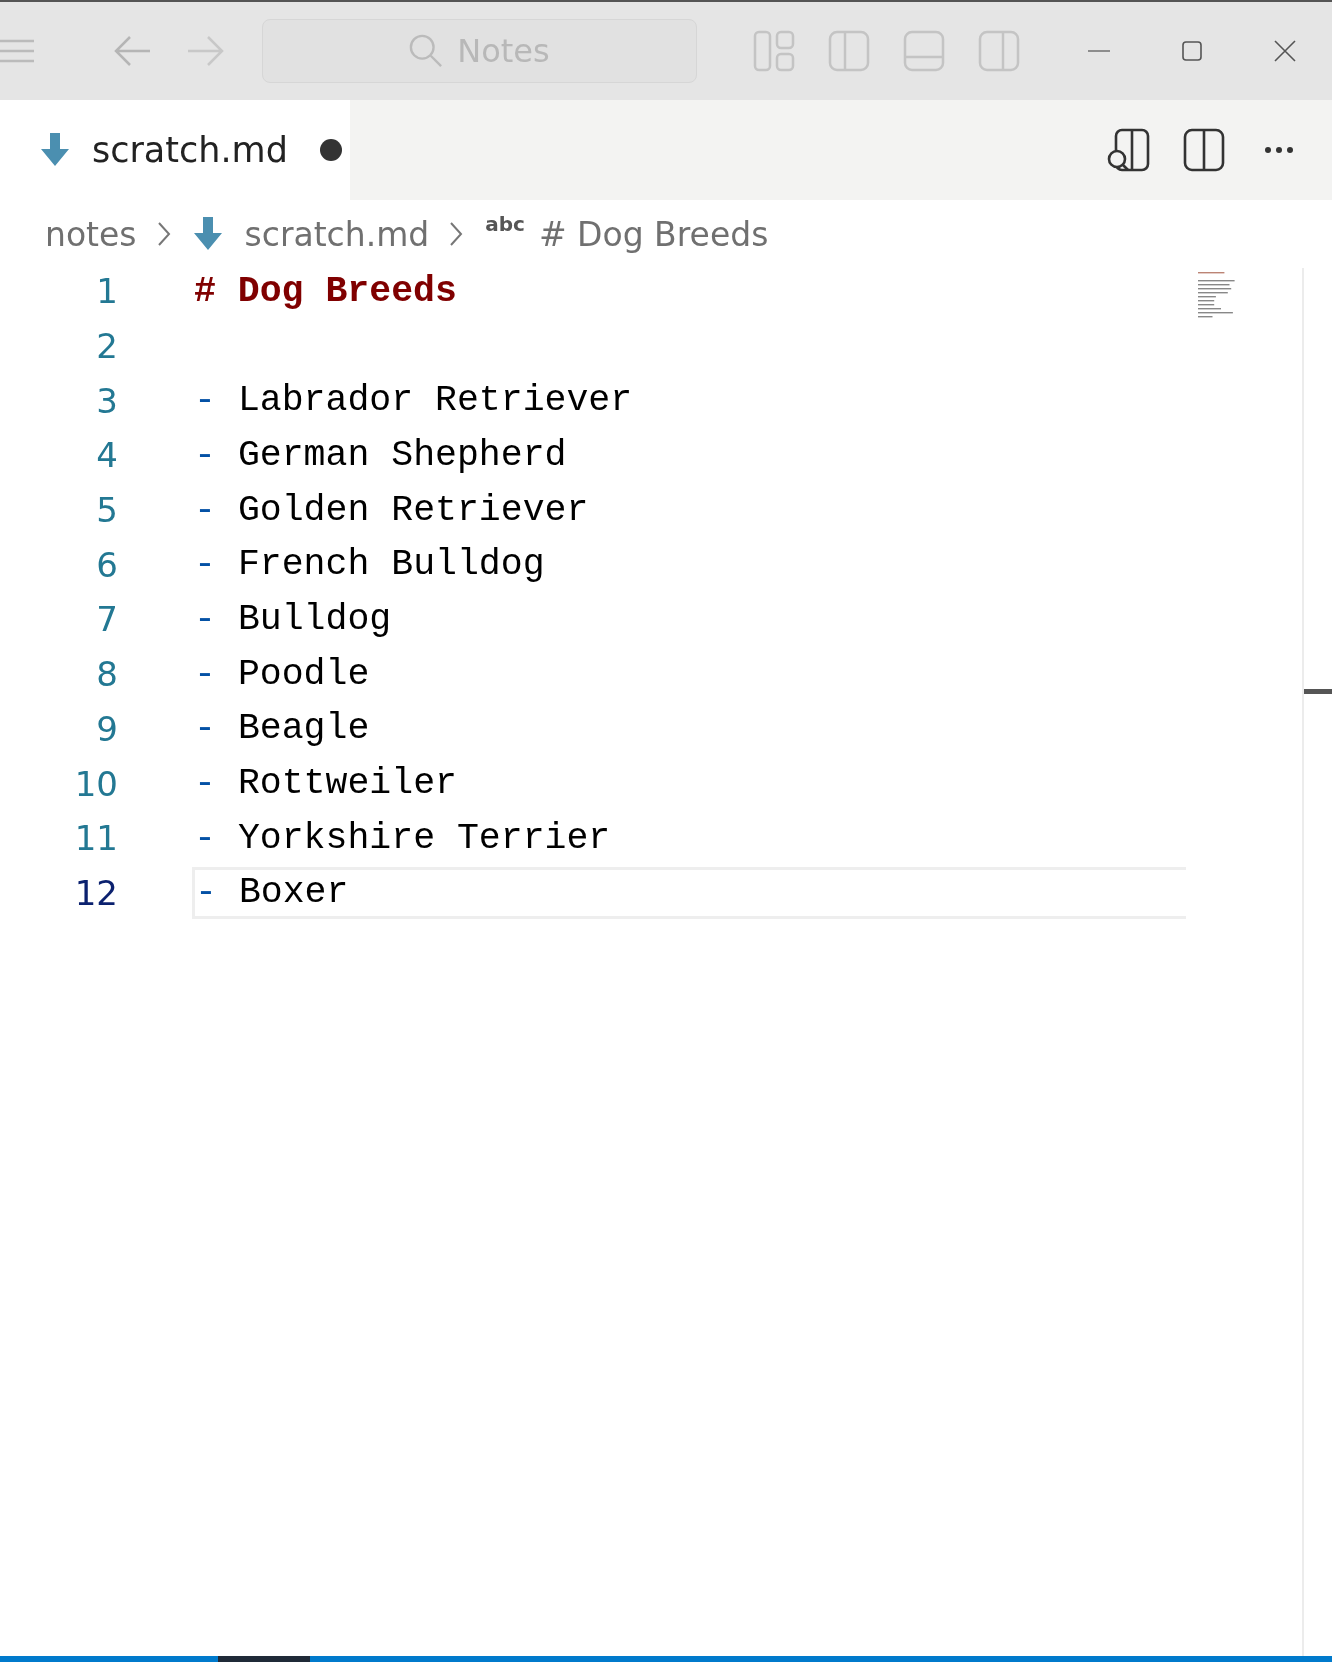 The width and height of the screenshot is (1332, 1662). Describe the element at coordinates (330, 150) in the screenshot. I see `unsaved-dot-icon` at that location.